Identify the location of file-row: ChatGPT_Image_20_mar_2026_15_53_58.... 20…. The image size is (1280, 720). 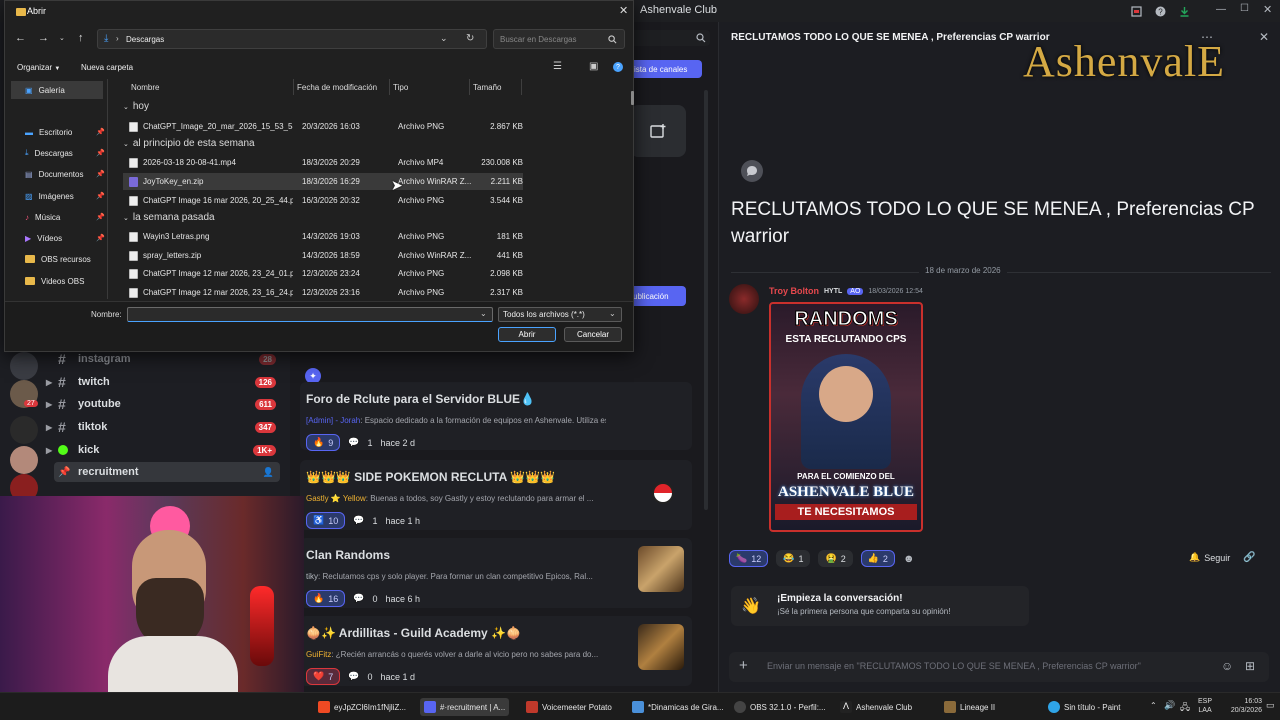
(323, 126).